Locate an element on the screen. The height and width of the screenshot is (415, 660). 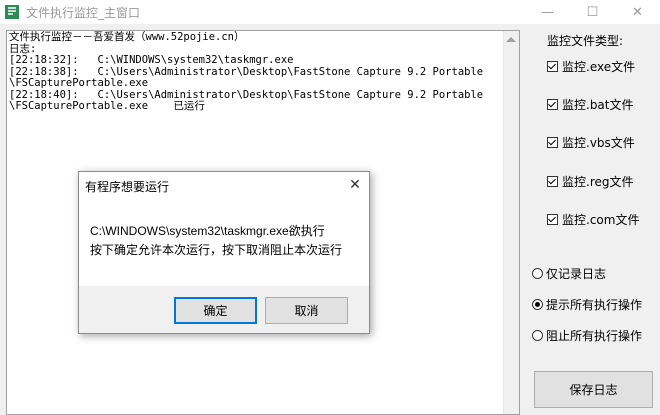
maximize-icon: ☐ is located at coordinates (592, 12).